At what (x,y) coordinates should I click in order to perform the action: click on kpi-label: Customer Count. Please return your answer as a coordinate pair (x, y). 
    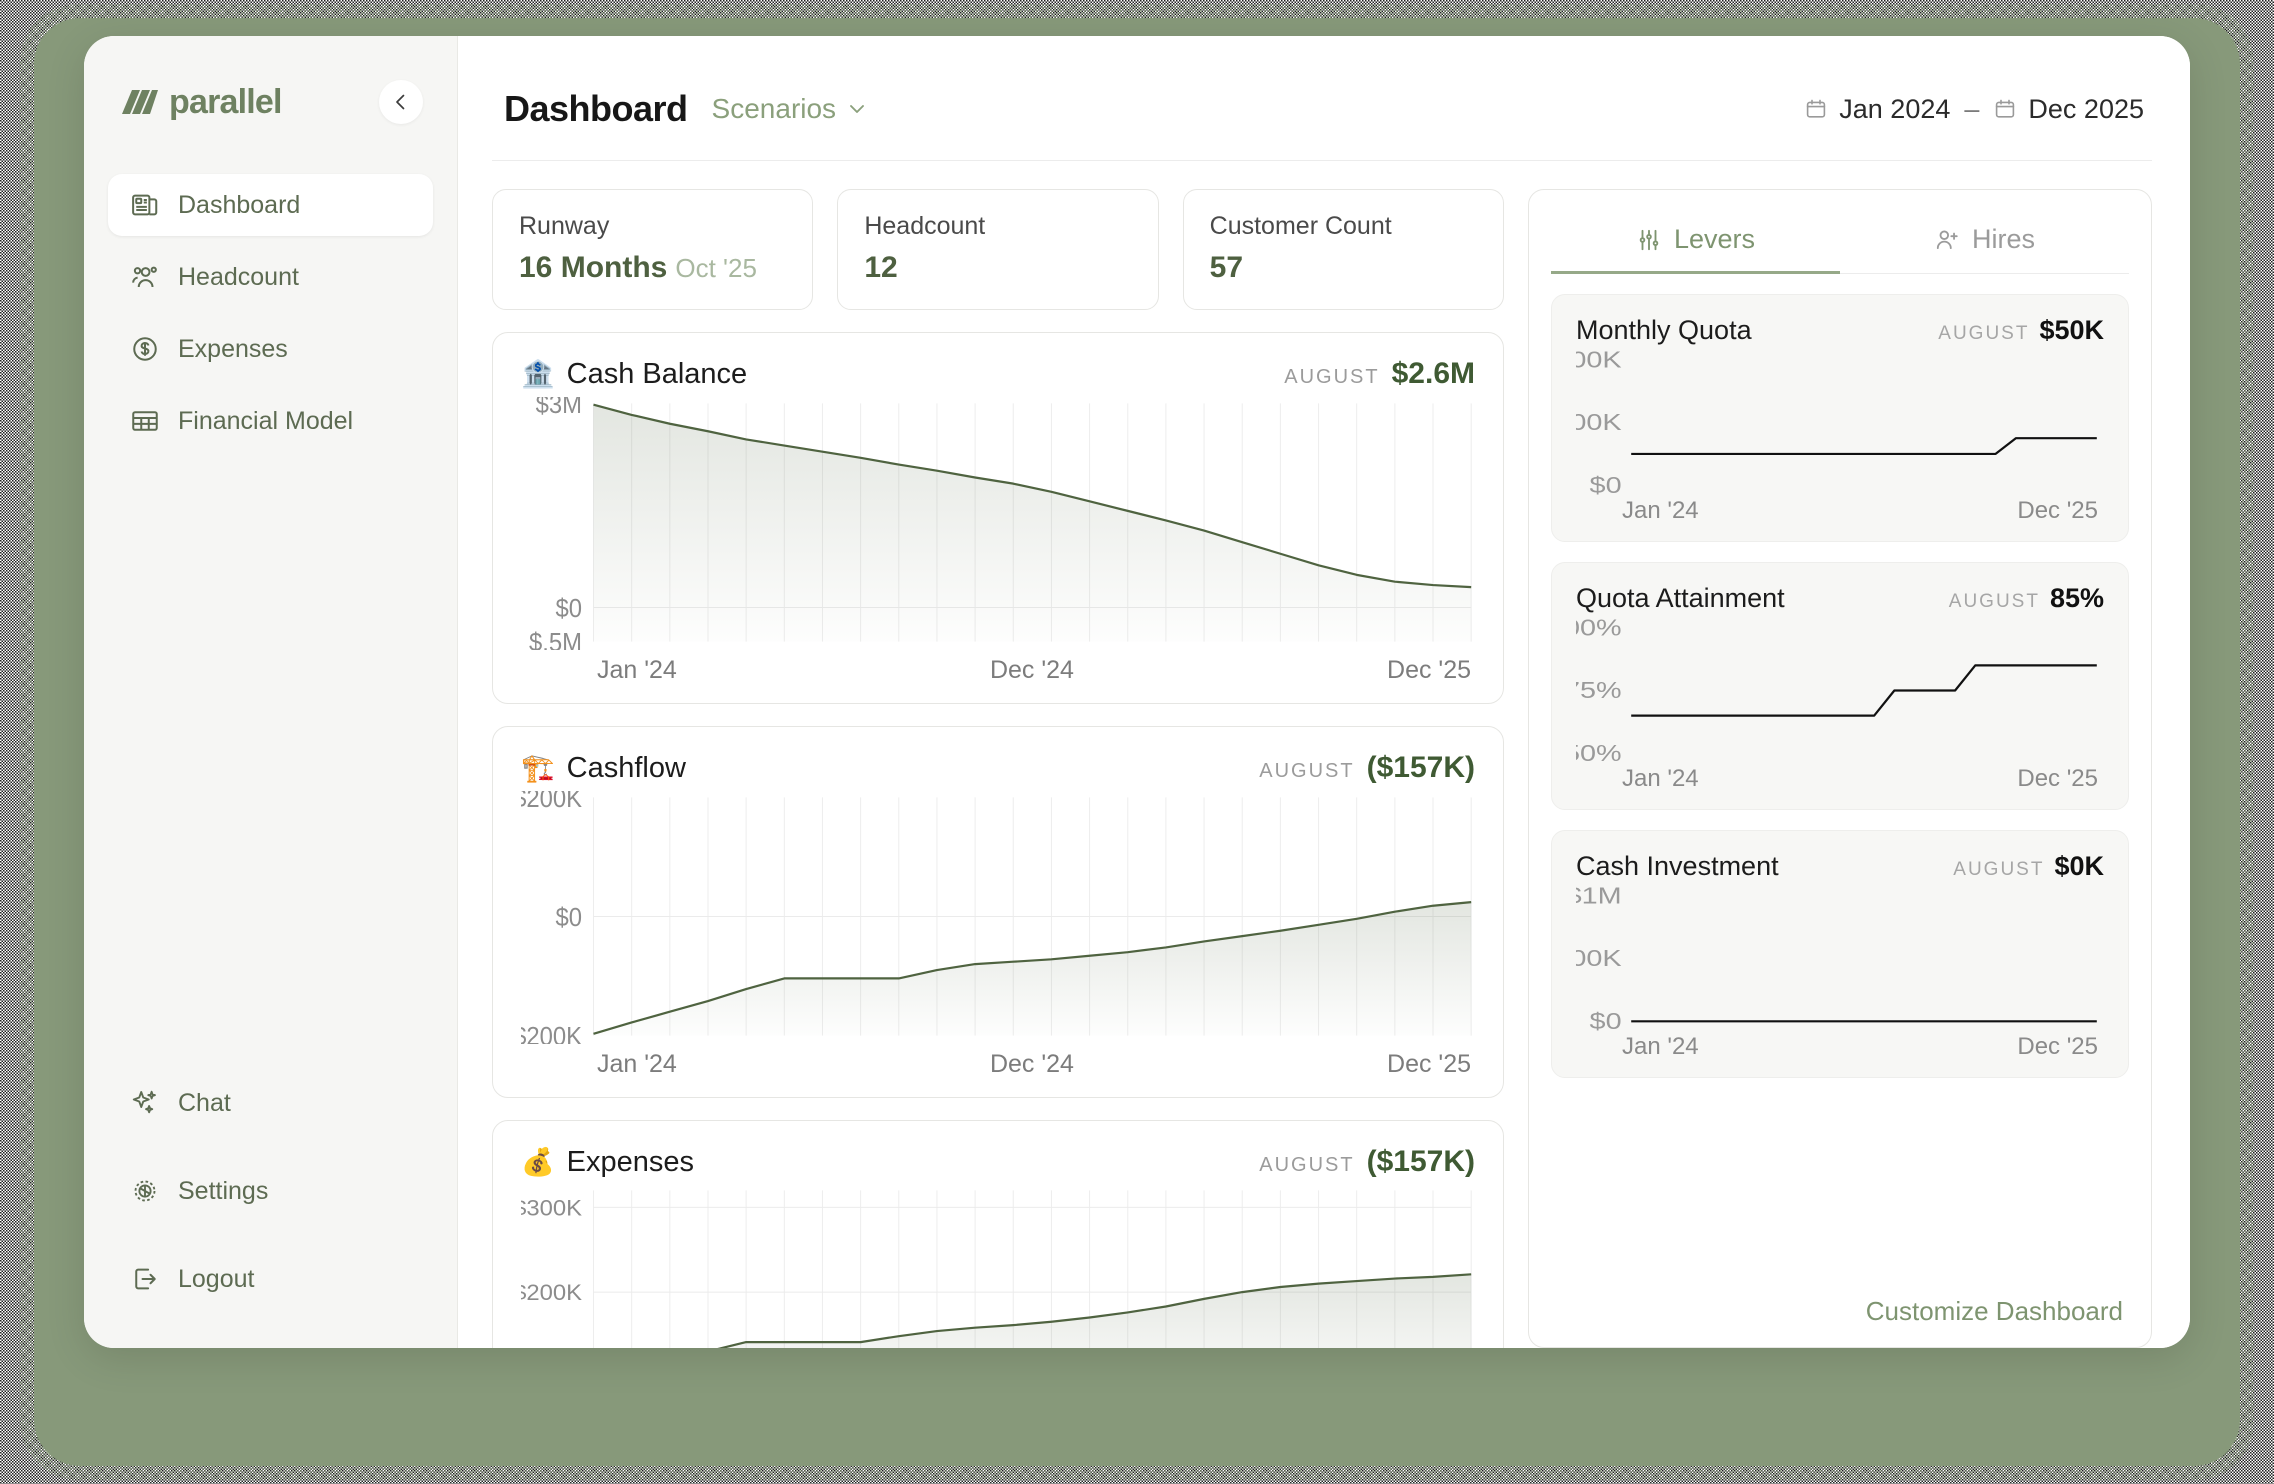
    Looking at the image, I should click on (1300, 226).